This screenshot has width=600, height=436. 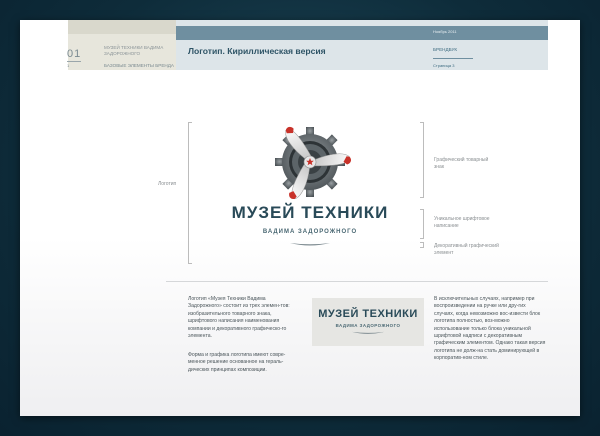 I want to click on page-number: Страница 3, so click(x=444, y=65).